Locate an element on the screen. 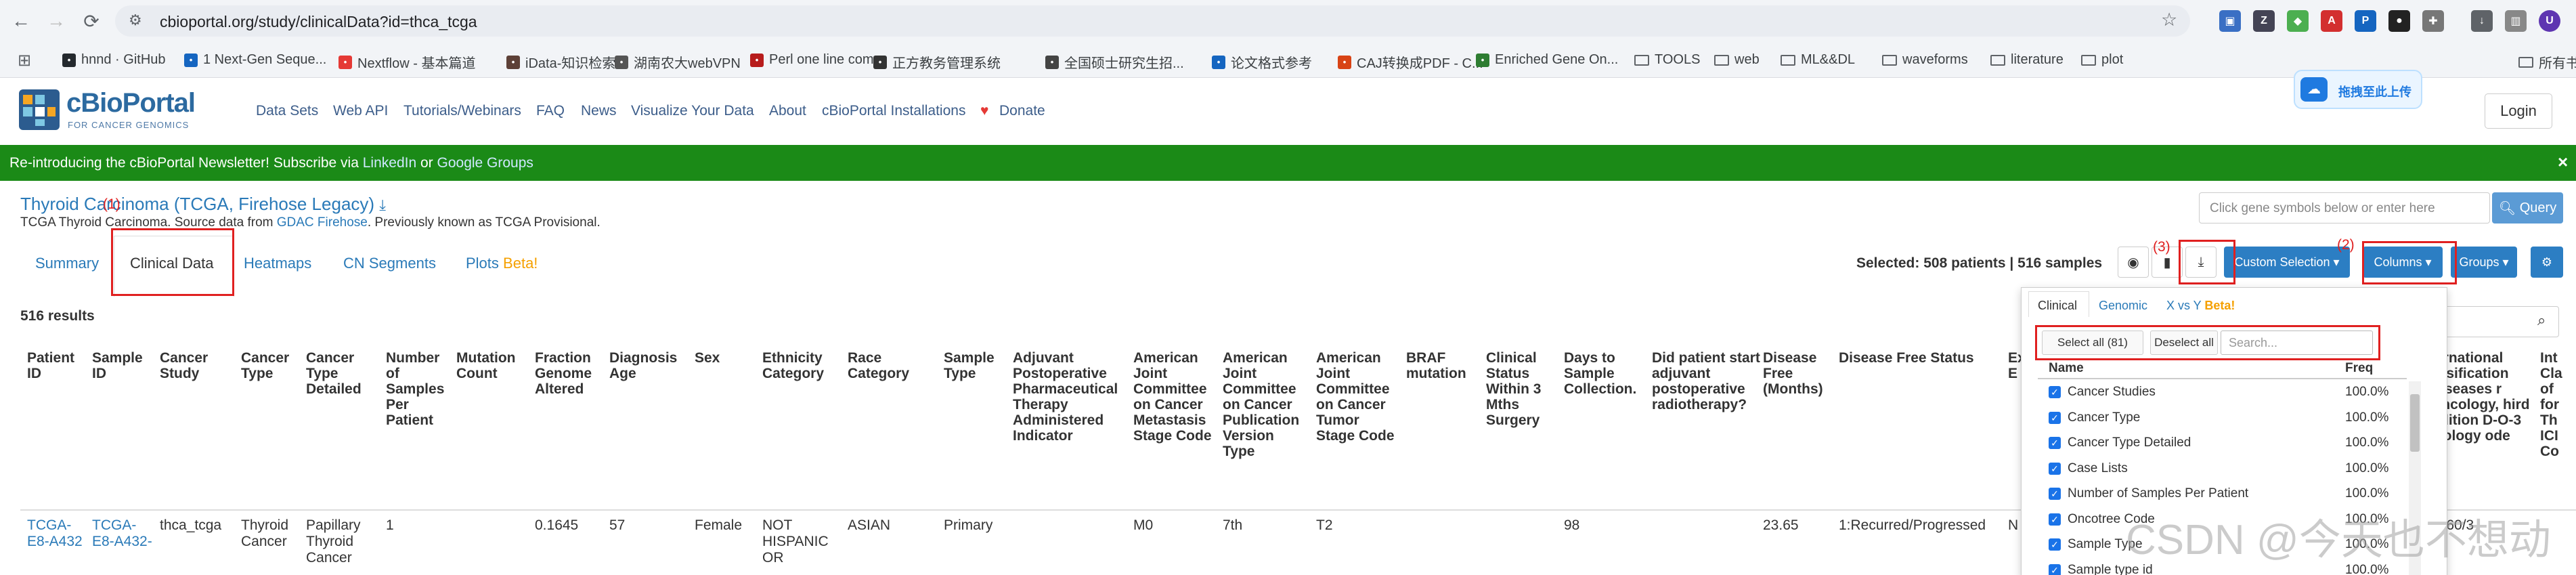 This screenshot has height=575, width=2576. column-header: Days to Sample Collection. is located at coordinates (1601, 374).